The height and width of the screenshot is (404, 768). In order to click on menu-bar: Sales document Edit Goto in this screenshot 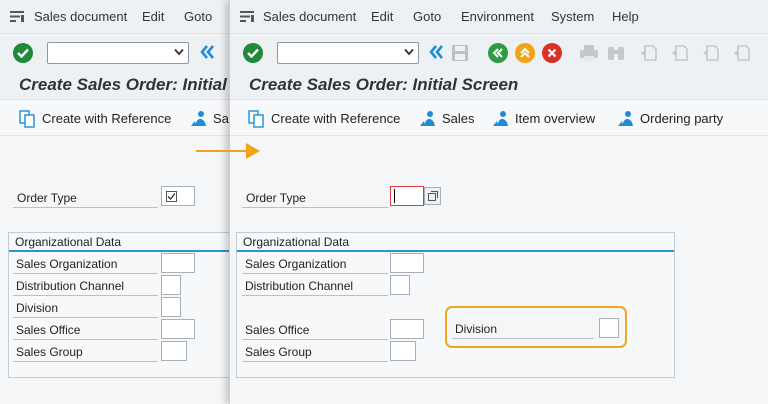, I will do `click(120, 17)`.